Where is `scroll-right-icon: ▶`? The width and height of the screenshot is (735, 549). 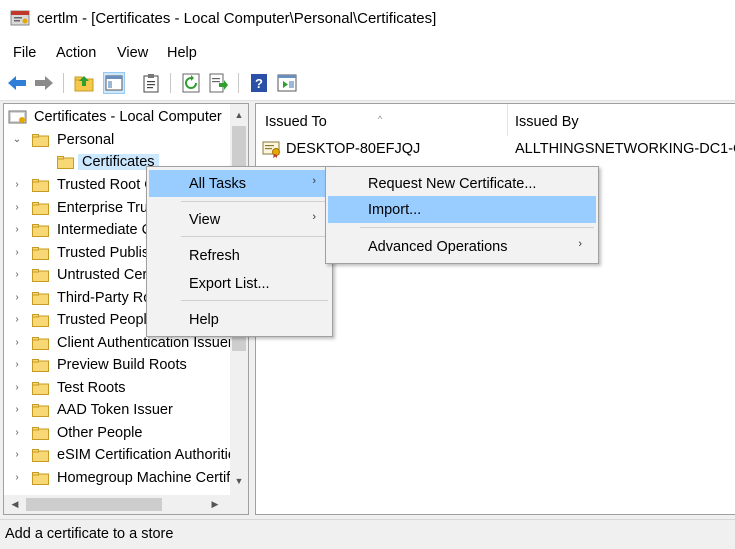 scroll-right-icon: ▶ is located at coordinates (215, 504).